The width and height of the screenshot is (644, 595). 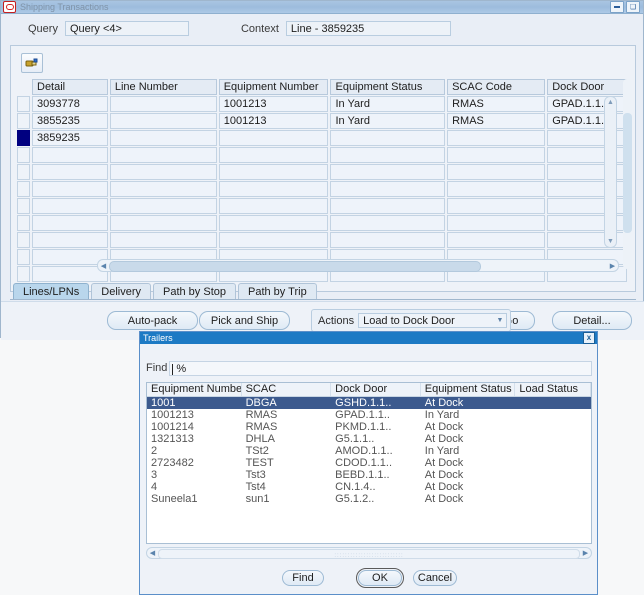 I want to click on dialog-hscroll-thumb: ::::::::::::::::::::::::::, so click(x=369, y=554).